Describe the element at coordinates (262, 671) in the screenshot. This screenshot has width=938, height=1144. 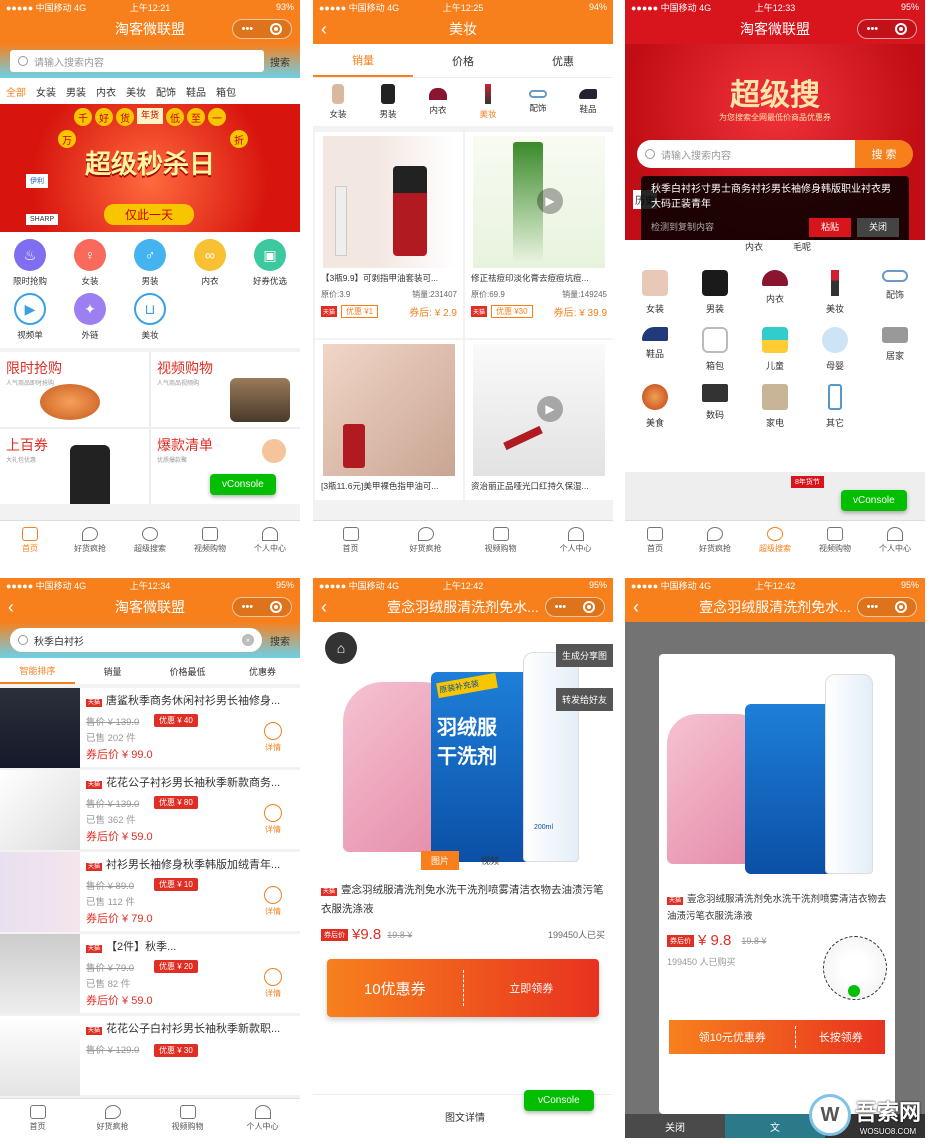
I see `sort-coupon: 优惠券` at that location.